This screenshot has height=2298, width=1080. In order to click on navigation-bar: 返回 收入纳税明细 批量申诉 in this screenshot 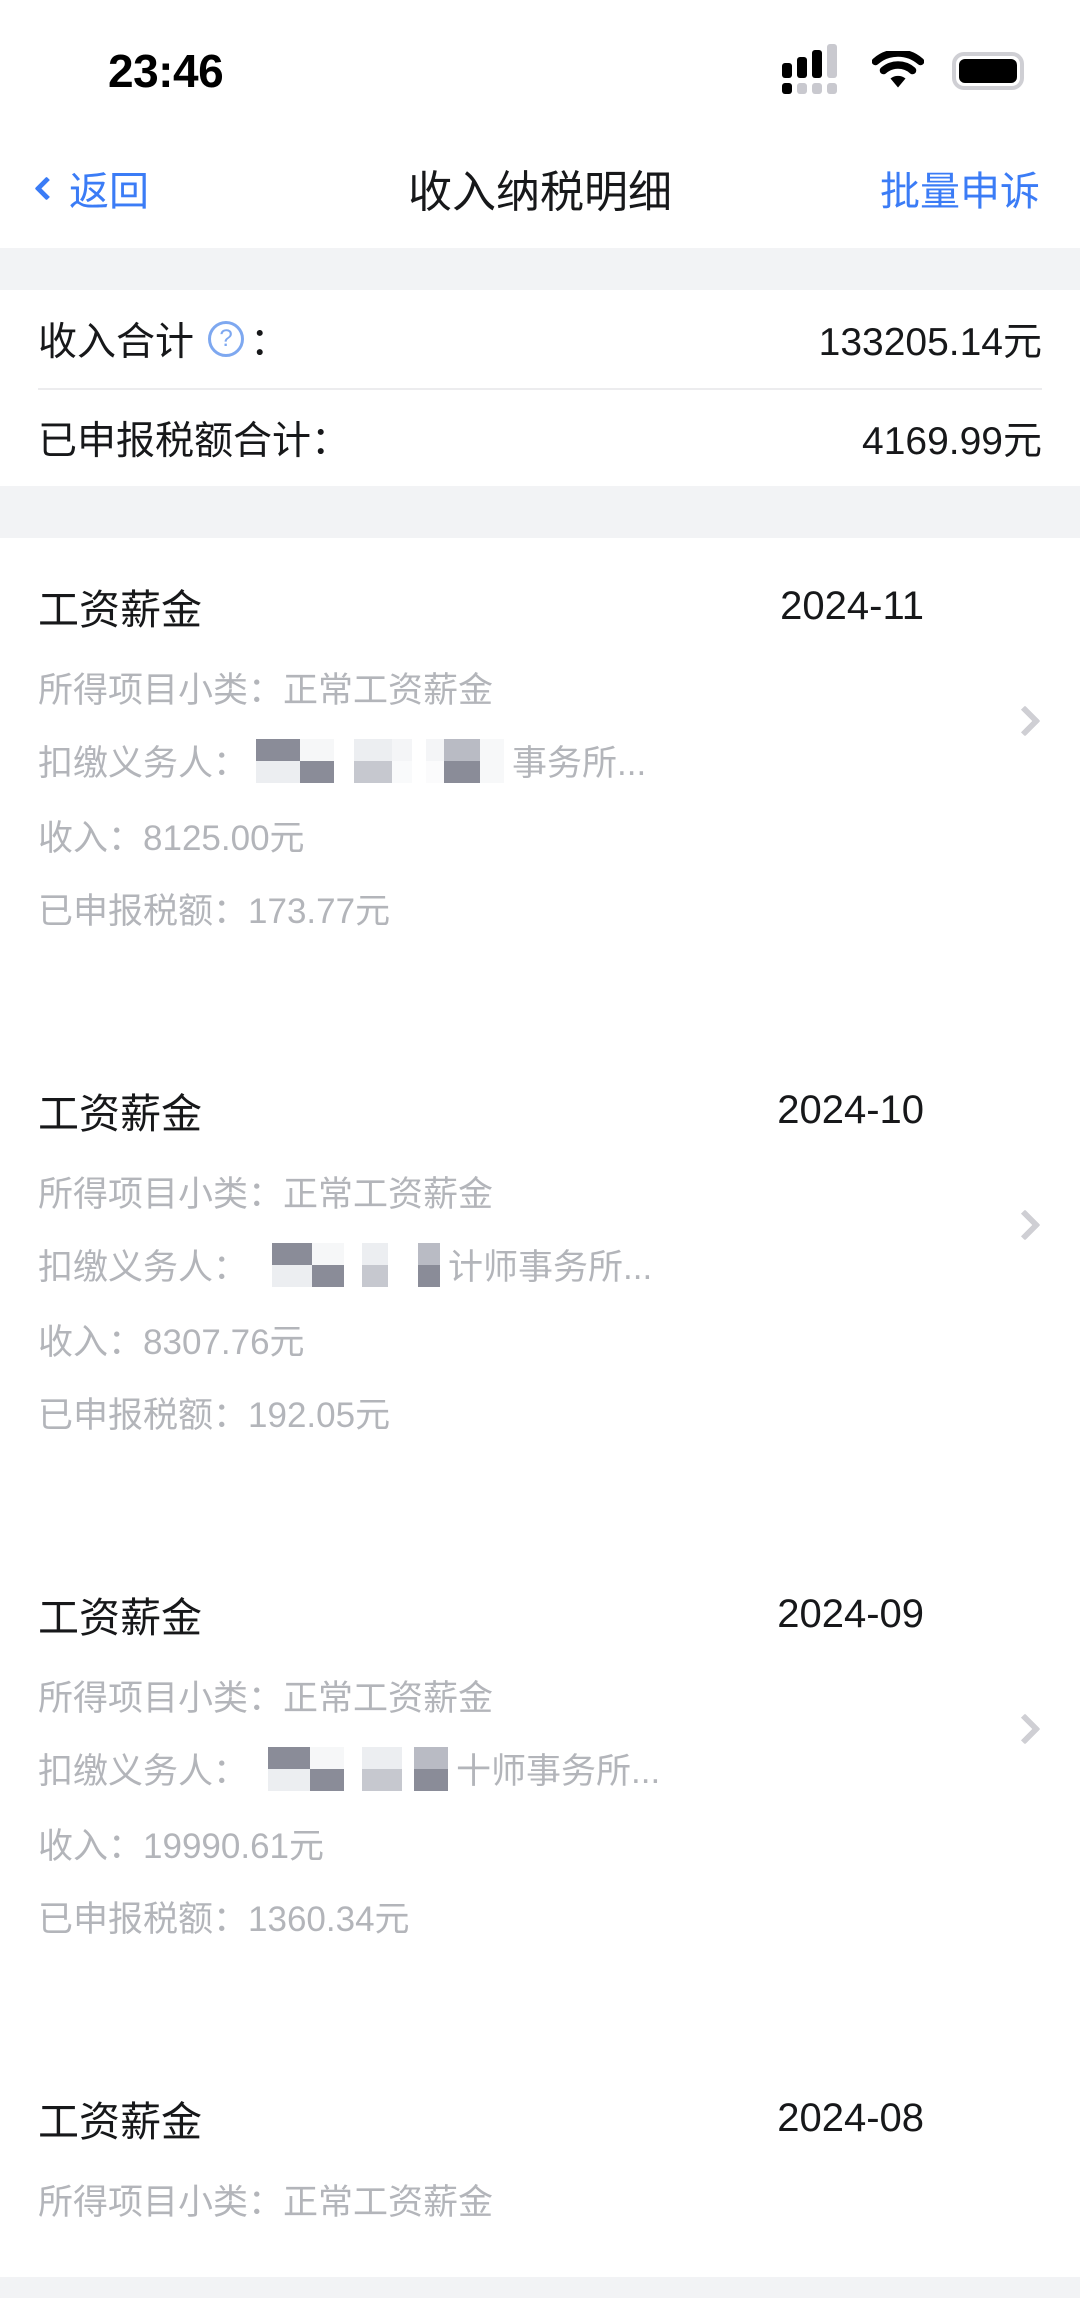, I will do `click(540, 188)`.